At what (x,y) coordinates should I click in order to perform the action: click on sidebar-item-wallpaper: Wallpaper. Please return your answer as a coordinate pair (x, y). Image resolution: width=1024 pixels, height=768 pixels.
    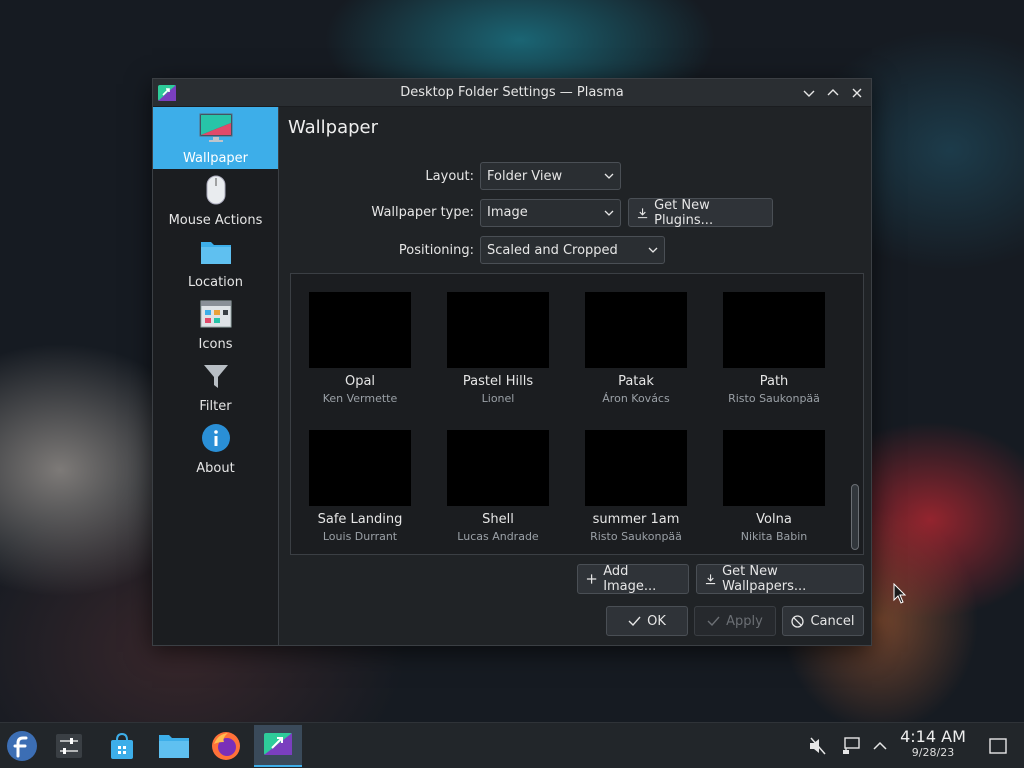
    Looking at the image, I should click on (215, 138).